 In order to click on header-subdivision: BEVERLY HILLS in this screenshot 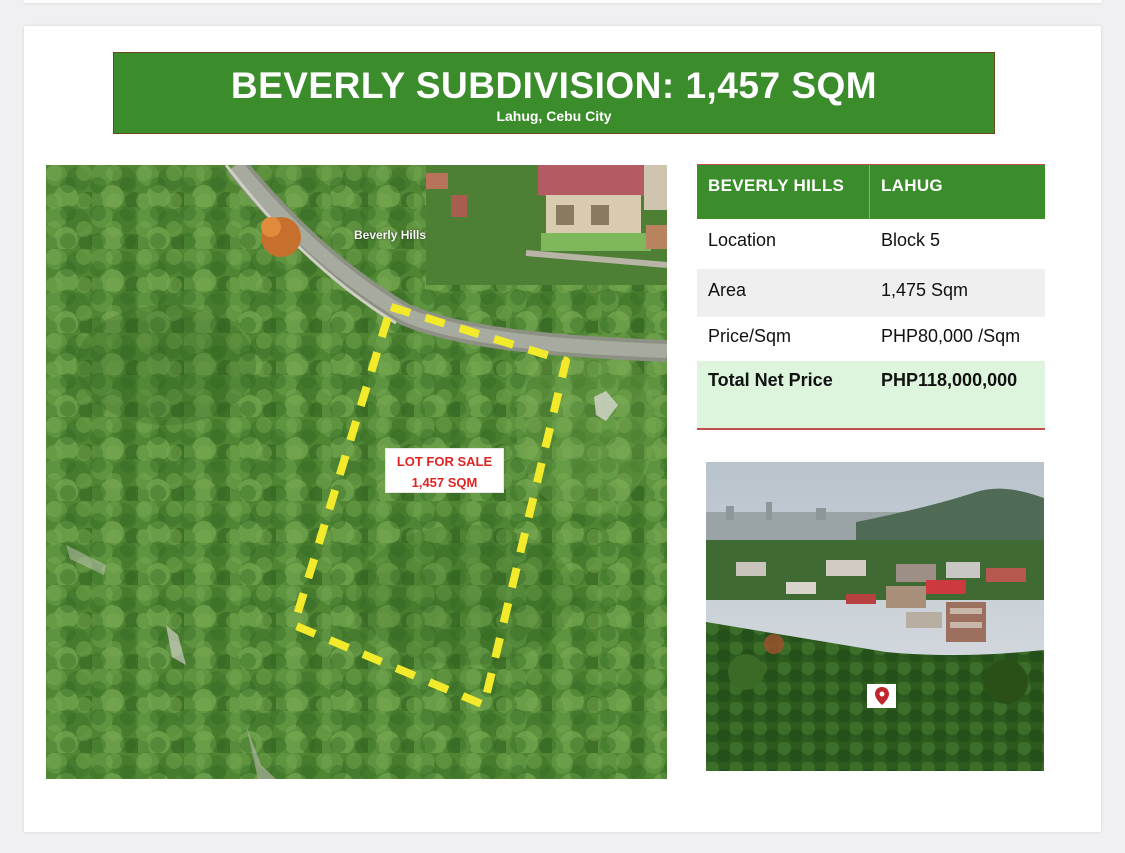, I will do `click(783, 192)`.